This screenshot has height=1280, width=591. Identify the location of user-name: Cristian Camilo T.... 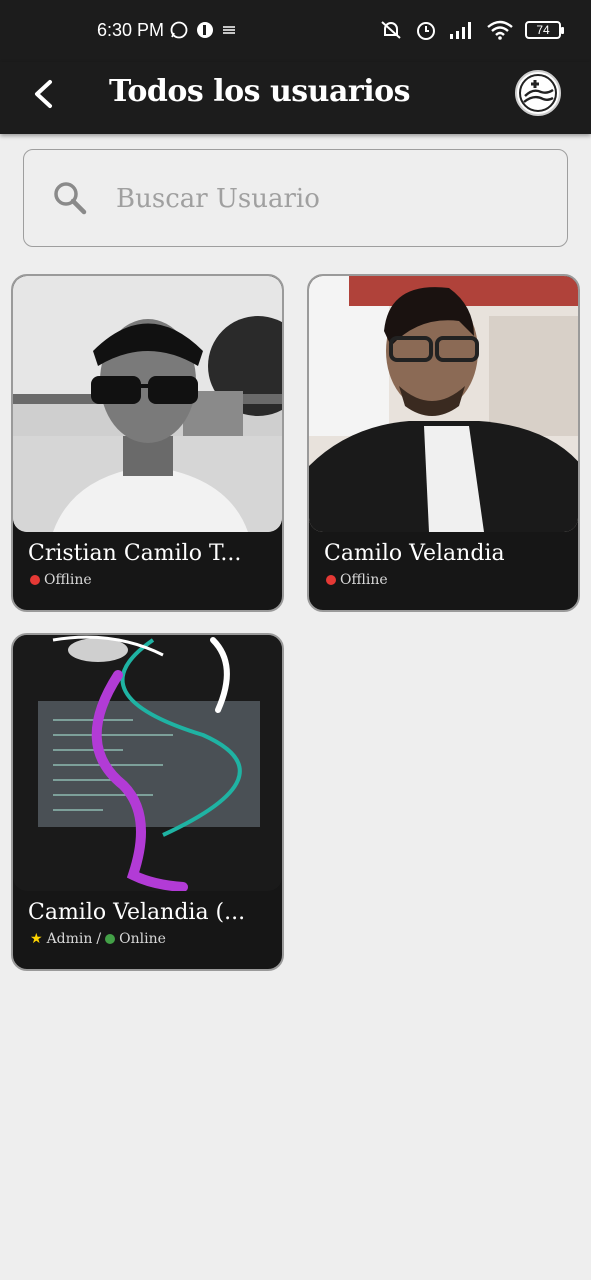
(135, 553).